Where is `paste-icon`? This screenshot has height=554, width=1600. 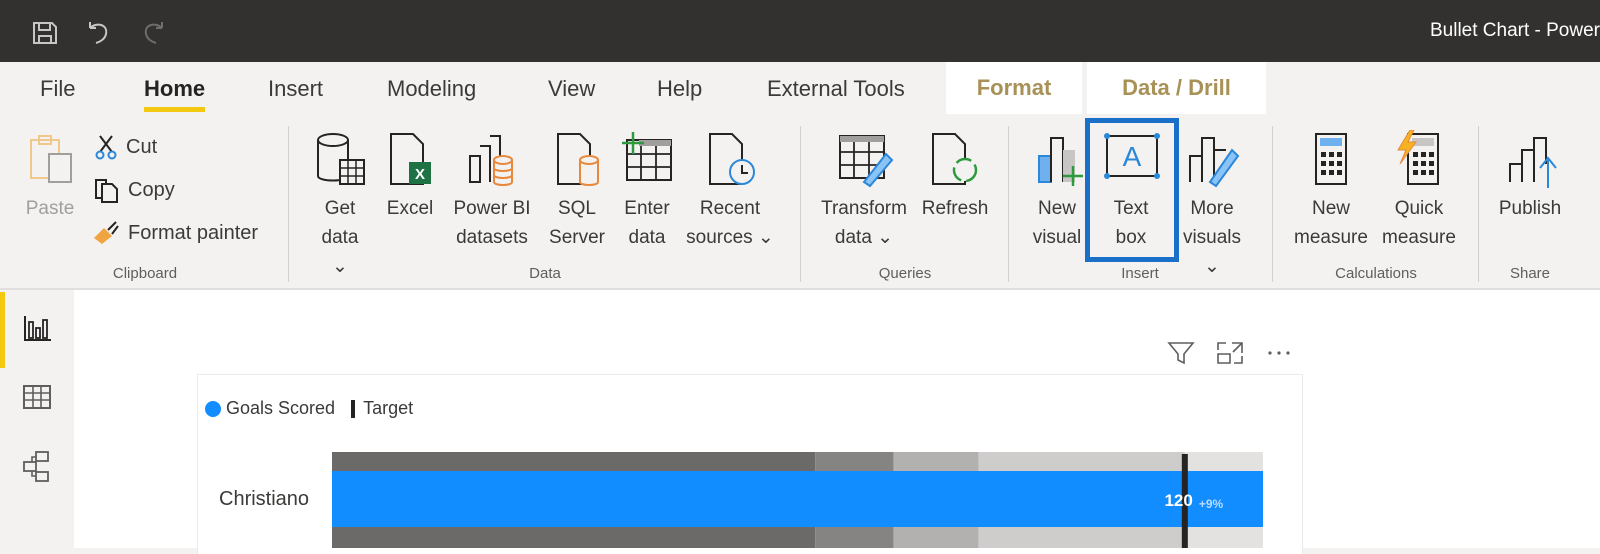 paste-icon is located at coordinates (51, 159).